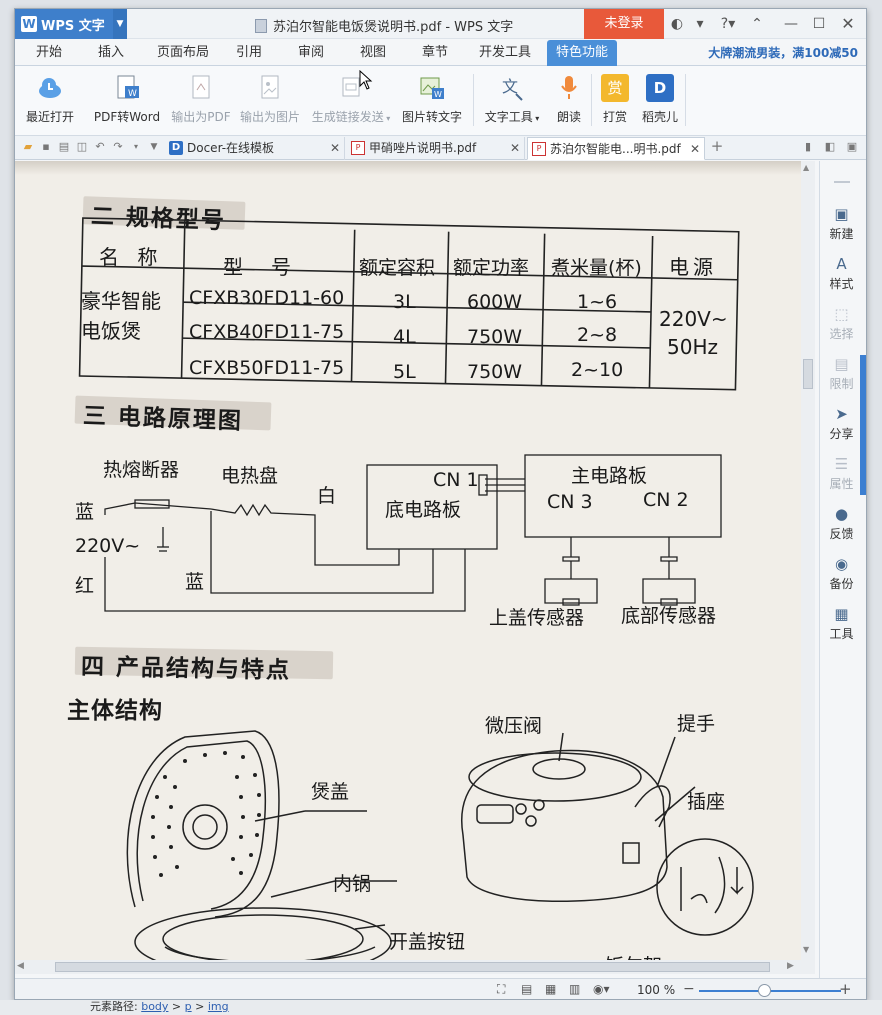 This screenshot has height=1015, width=882. What do you see at coordinates (616, 148) in the screenshot?
I see `doc-tab-supor-manual: P 苏泊尔智能电...明书.pdf ✕` at bounding box center [616, 148].